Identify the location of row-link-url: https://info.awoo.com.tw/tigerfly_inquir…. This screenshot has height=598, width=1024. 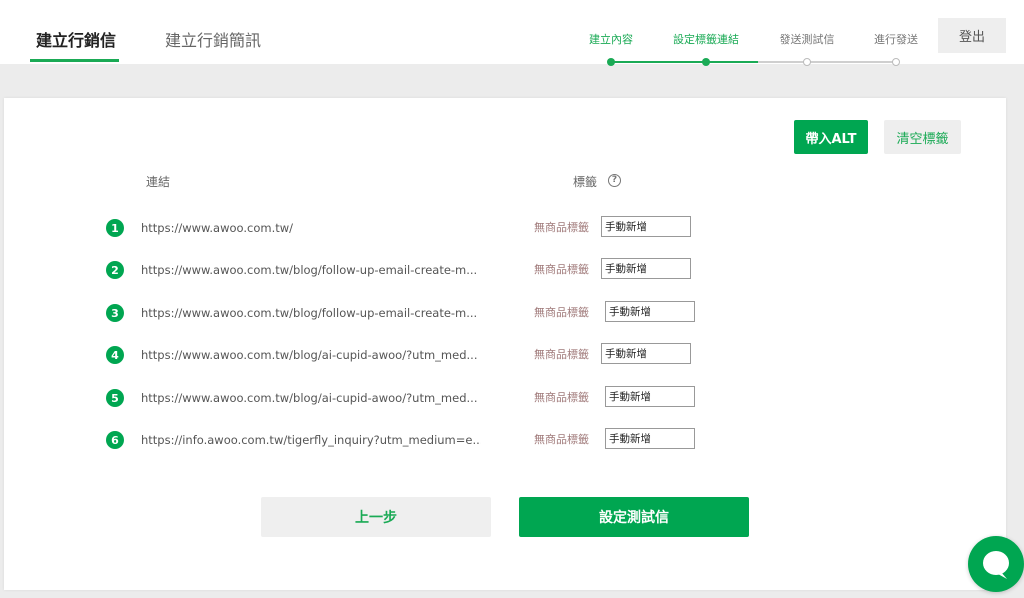
(311, 440).